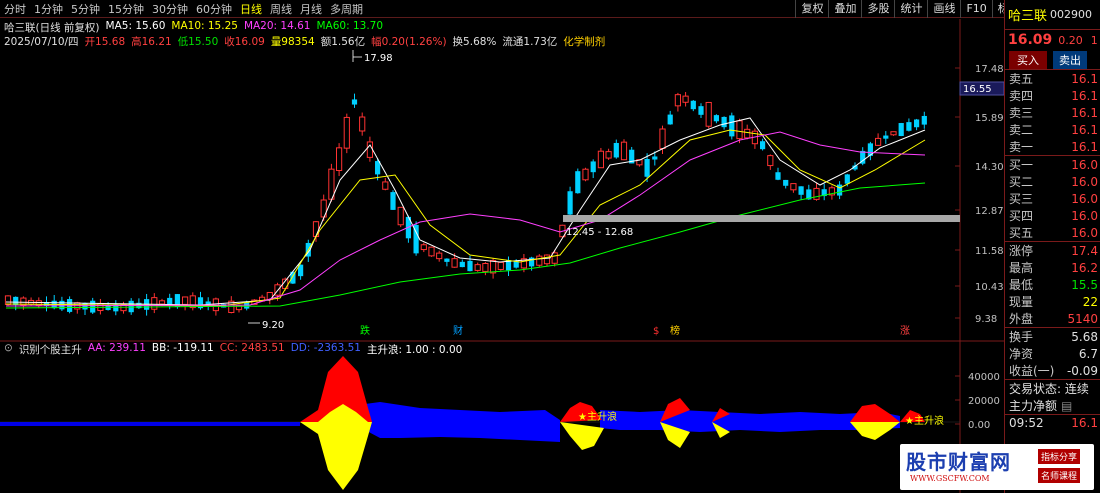 The width and height of the screenshot is (1100, 493). Describe the element at coordinates (1052, 112) in the screenshot. I see `ask-list: 卖五 16.1 卖四 16.1 卖三 16.1 卖二 16.1 卖一 16.1` at that location.